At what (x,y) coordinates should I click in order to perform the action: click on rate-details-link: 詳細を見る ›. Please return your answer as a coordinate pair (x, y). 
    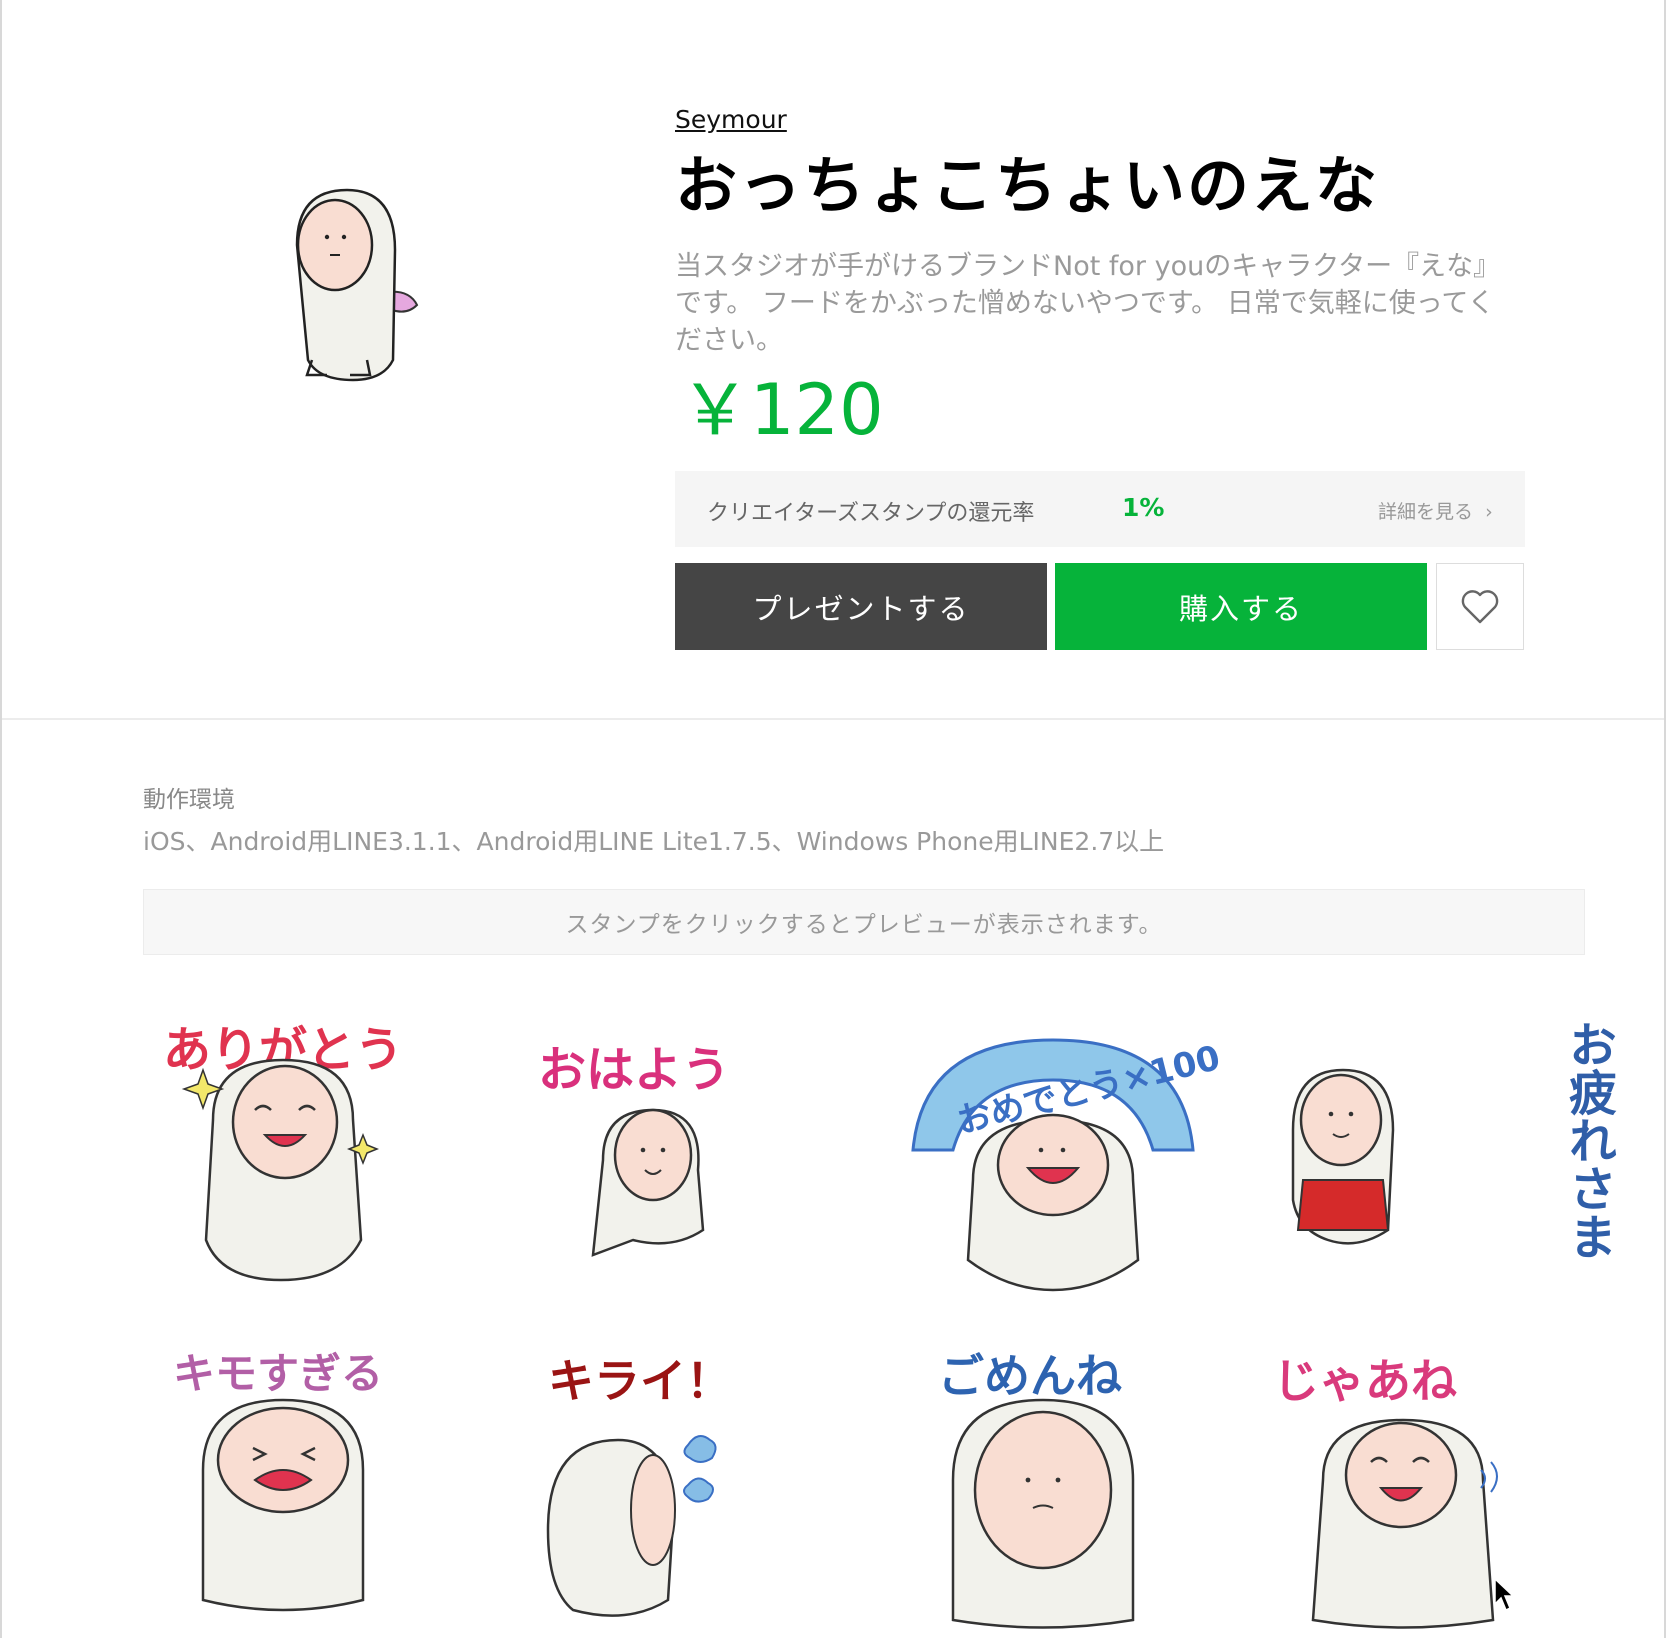
    Looking at the image, I should click on (1435, 510).